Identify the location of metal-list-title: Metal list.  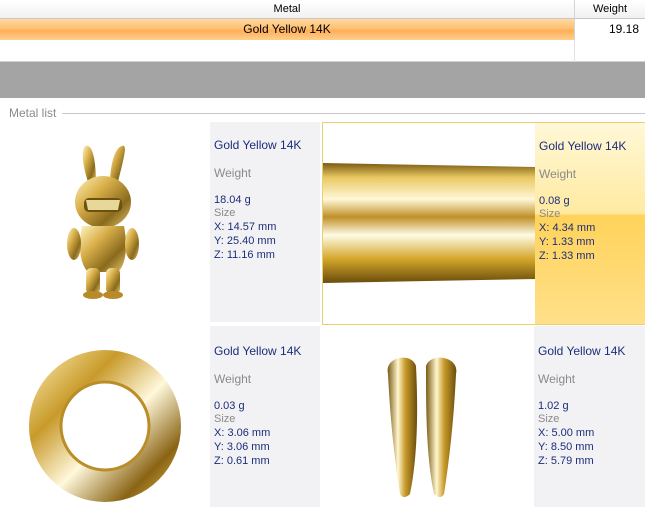
(33, 113).